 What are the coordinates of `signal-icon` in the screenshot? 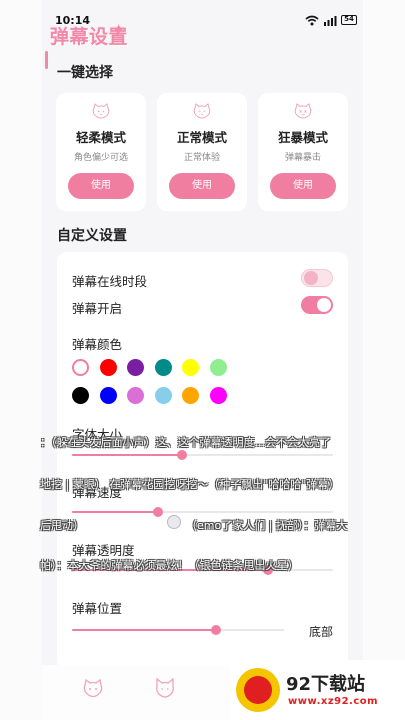 It's located at (330, 20).